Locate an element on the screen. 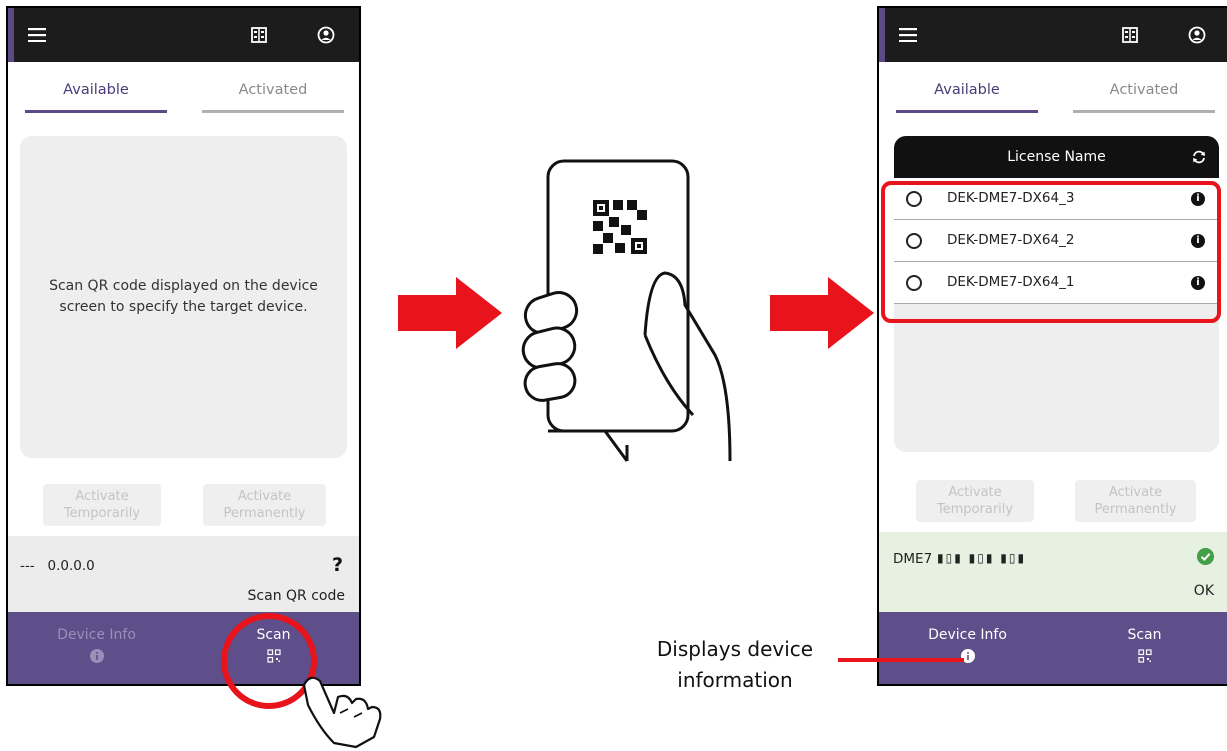  info-icon is located at coordinates (96, 656).